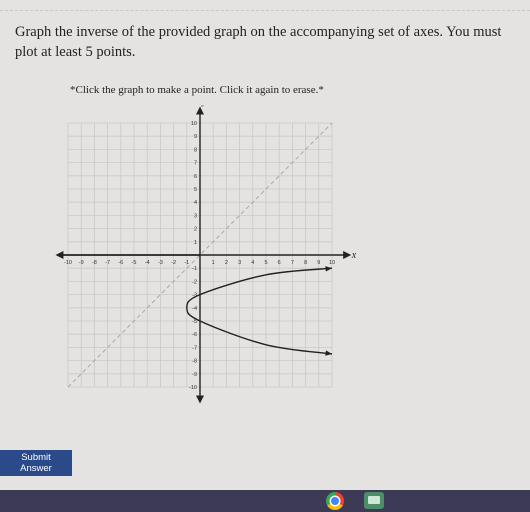 The width and height of the screenshot is (530, 512). What do you see at coordinates (332, 263) in the screenshot?
I see `x-tick-label: 10` at bounding box center [332, 263].